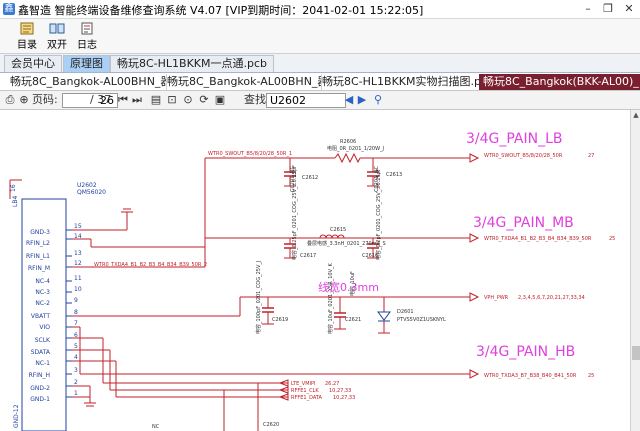 The height and width of the screenshot is (431, 640). Describe the element at coordinates (76, 323) in the screenshot. I see `pin-number: 7` at that location.